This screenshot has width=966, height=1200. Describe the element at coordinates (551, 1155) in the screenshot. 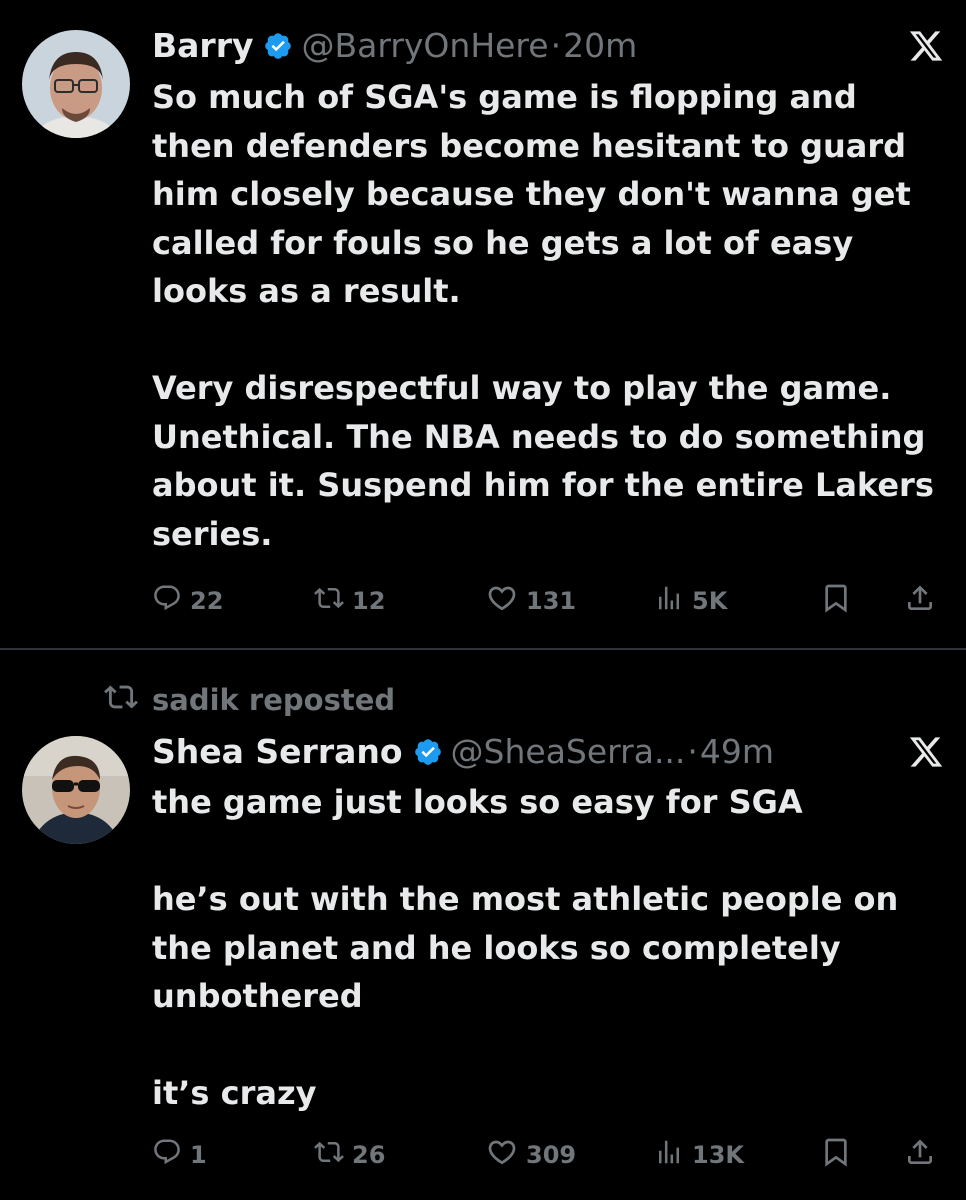

I see `like-count: 309` at that location.